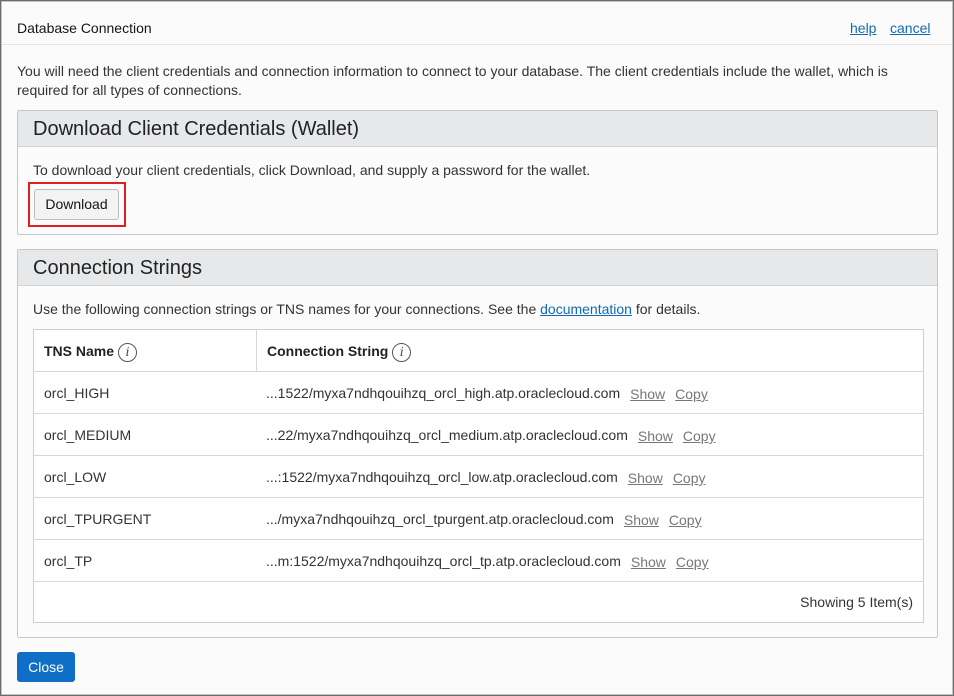 This screenshot has height=696, width=954. Describe the element at coordinates (477, 268) in the screenshot. I see `connection-strings-heading: Connection Strings` at that location.